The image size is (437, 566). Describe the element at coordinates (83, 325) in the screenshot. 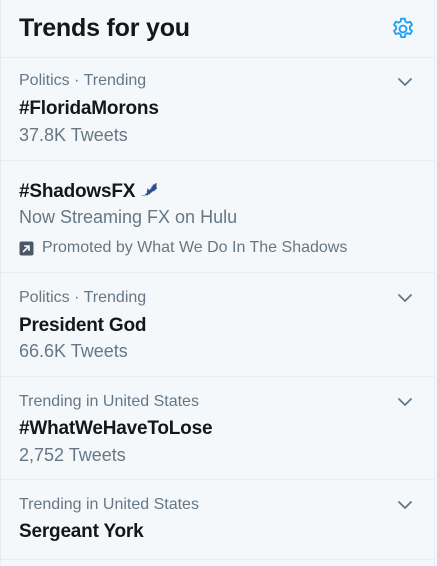

I see `trend-name: President God` at that location.